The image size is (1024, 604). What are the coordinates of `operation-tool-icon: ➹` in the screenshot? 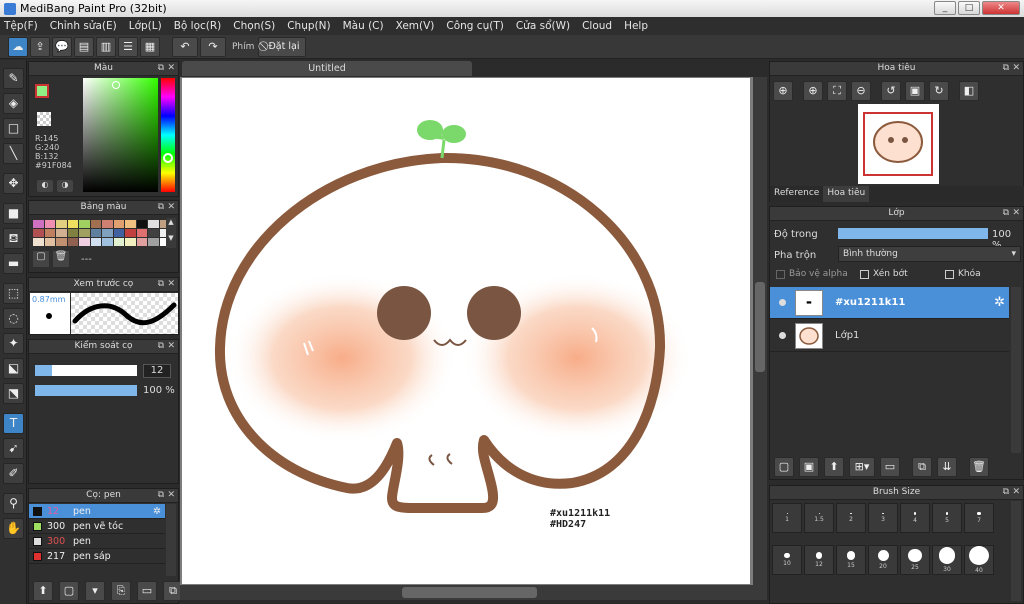 It's located at (13, 448).